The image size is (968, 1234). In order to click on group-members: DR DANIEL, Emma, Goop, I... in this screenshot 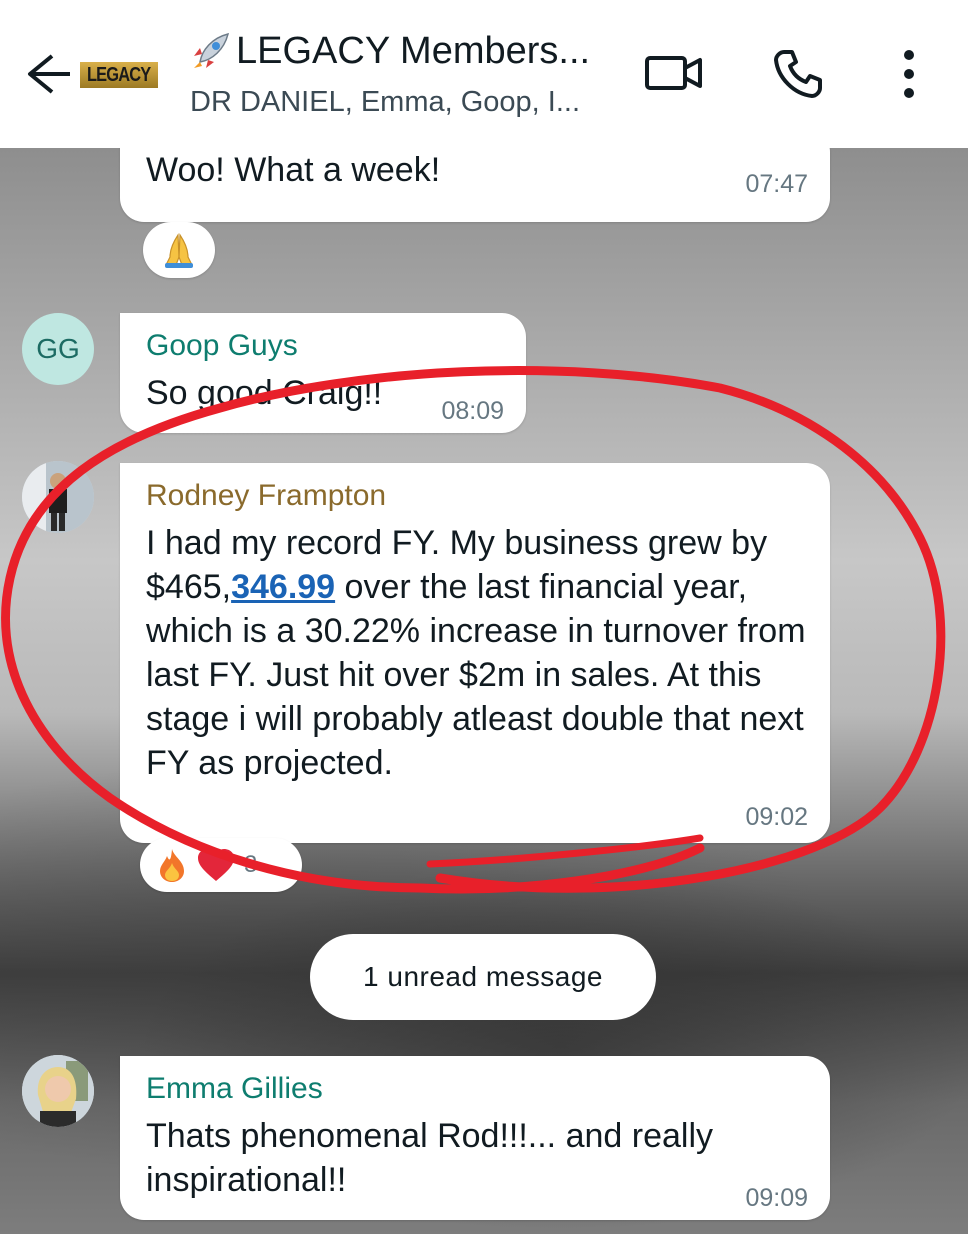, I will do `click(385, 102)`.